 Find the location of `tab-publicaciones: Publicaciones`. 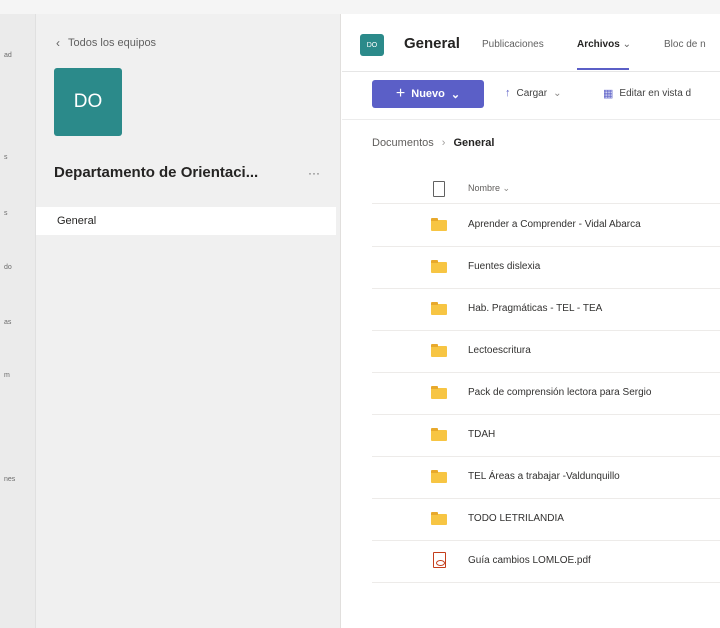

tab-publicaciones: Publicaciones is located at coordinates (513, 44).